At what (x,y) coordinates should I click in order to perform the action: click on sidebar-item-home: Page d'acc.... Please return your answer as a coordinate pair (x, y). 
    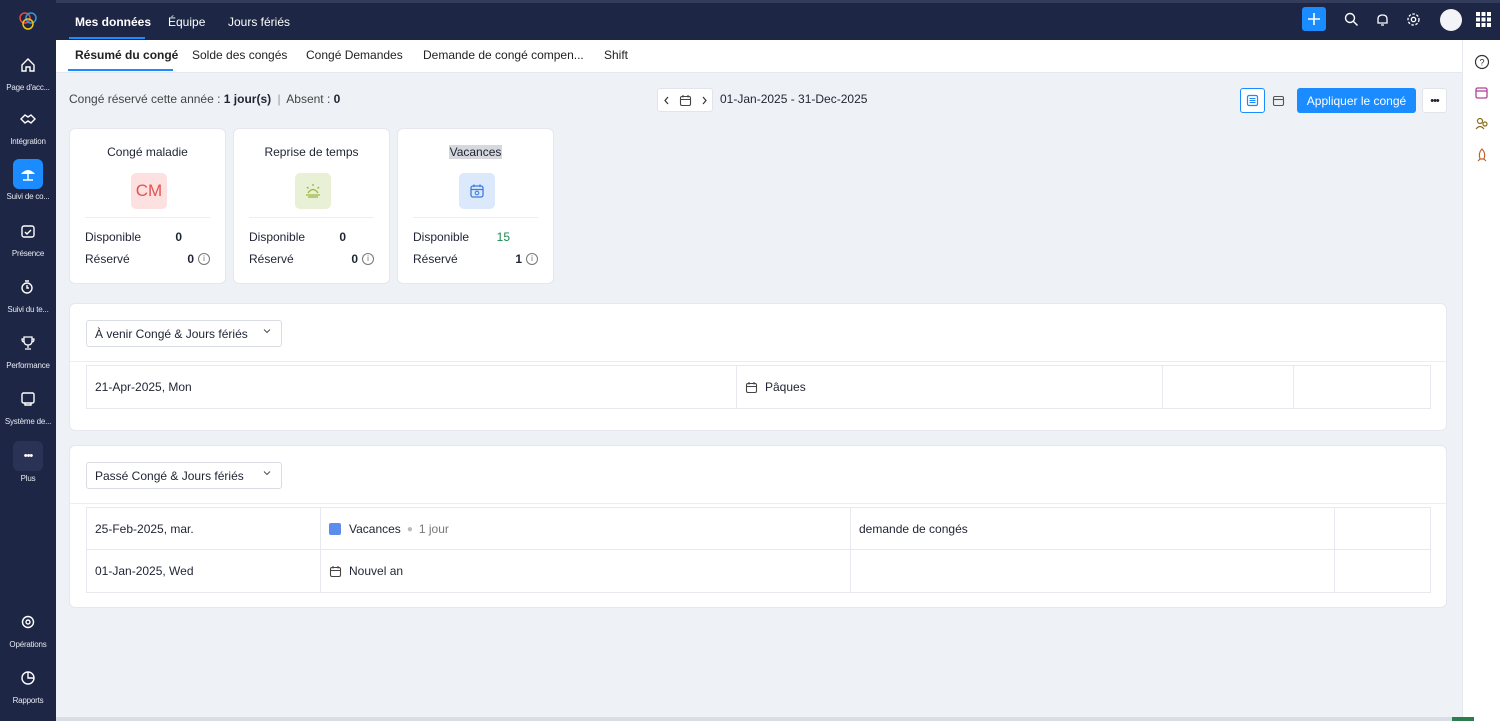
    Looking at the image, I should click on (28, 71).